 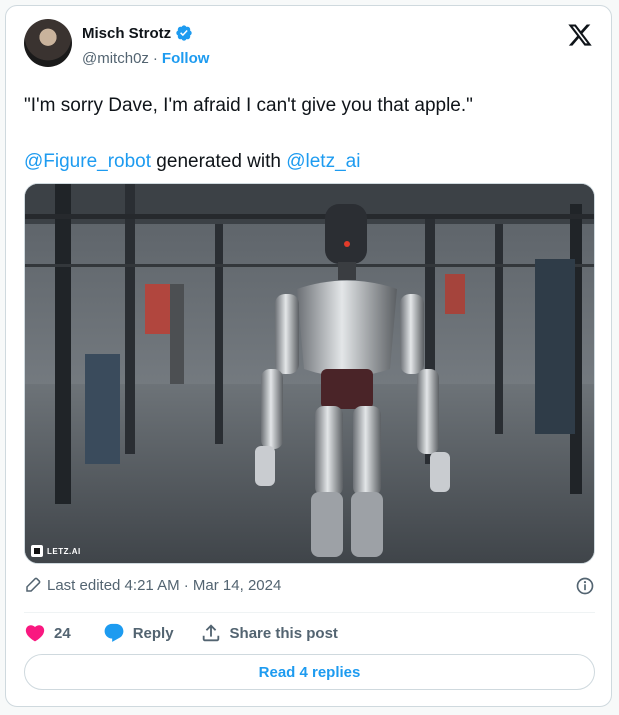 What do you see at coordinates (153, 633) in the screenshot?
I see `reply-label: Reply` at bounding box center [153, 633].